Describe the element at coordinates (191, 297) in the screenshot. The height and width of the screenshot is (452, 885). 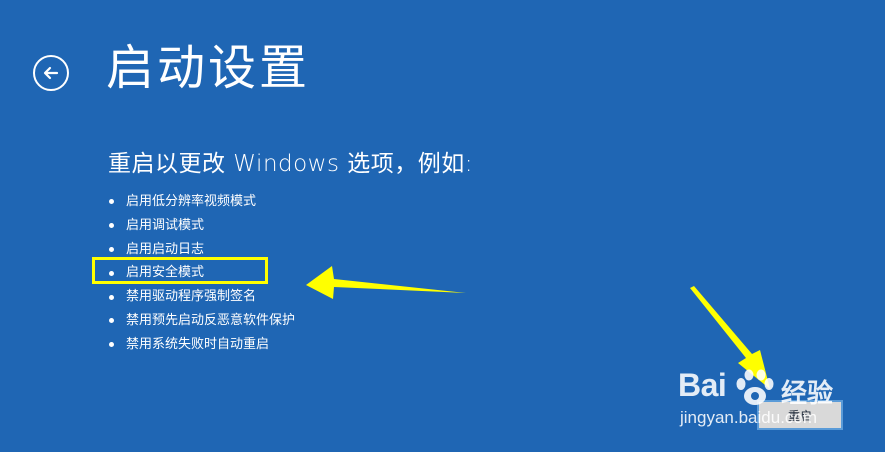
I see `option-label: 禁用驱动程序强制签名` at that location.